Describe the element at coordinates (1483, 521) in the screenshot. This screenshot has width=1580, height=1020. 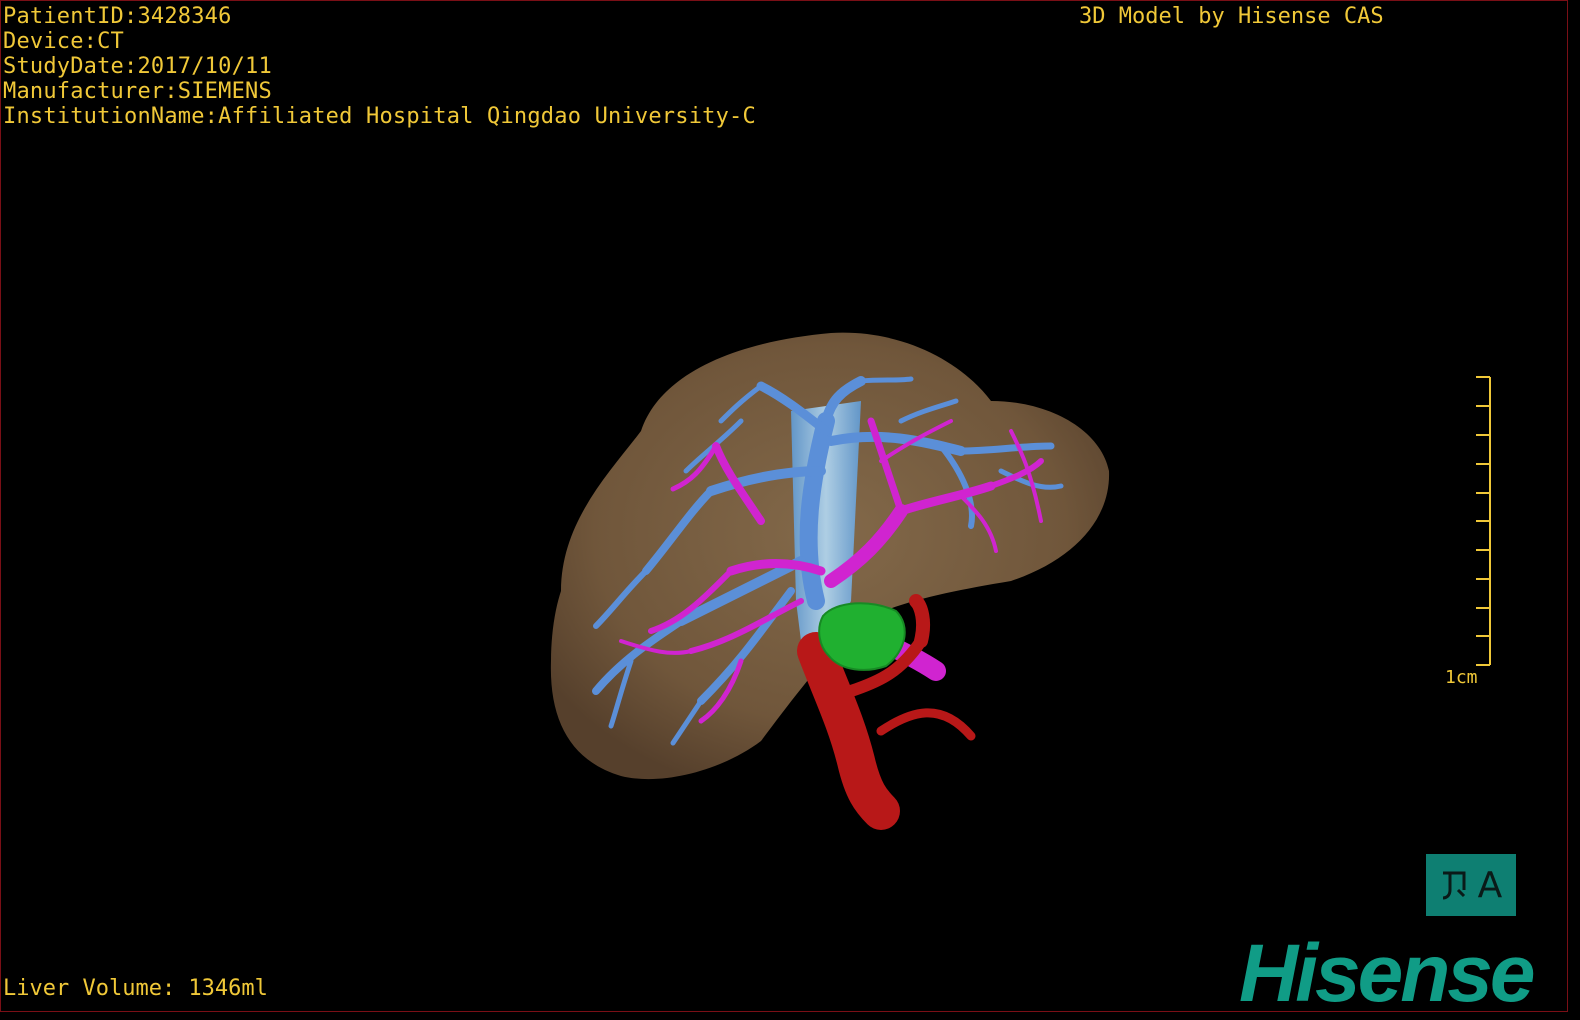
I see `scale-ruler` at that location.